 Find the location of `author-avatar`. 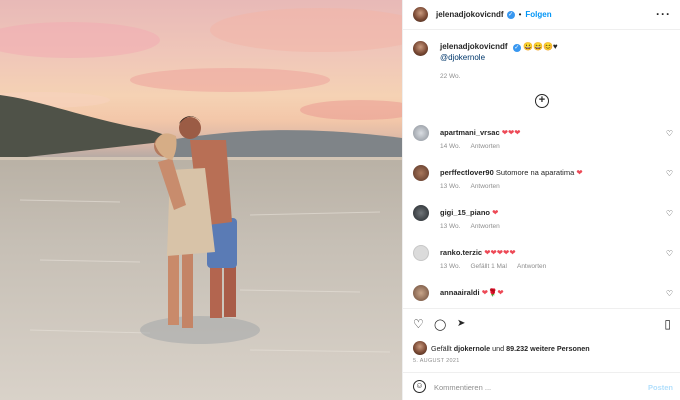

author-avatar is located at coordinates (420, 14).